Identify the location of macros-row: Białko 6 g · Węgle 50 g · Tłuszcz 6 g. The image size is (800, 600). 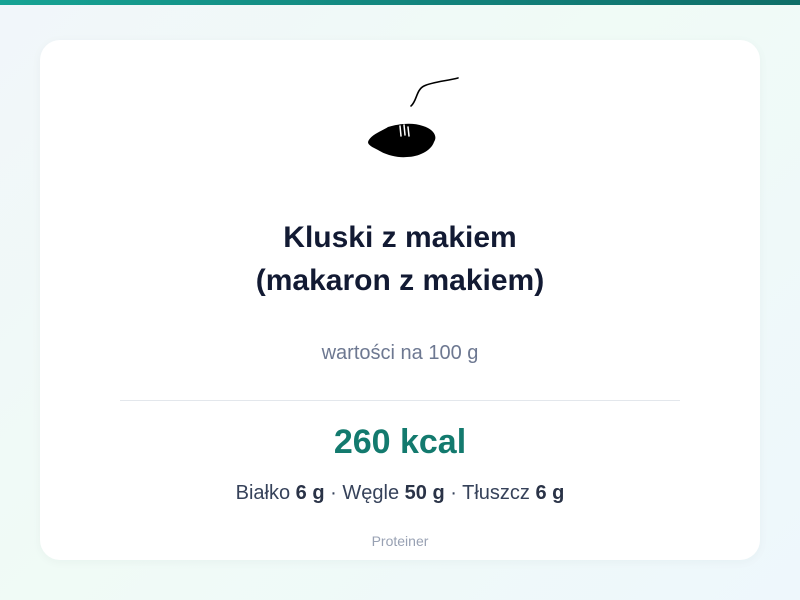
(400, 493).